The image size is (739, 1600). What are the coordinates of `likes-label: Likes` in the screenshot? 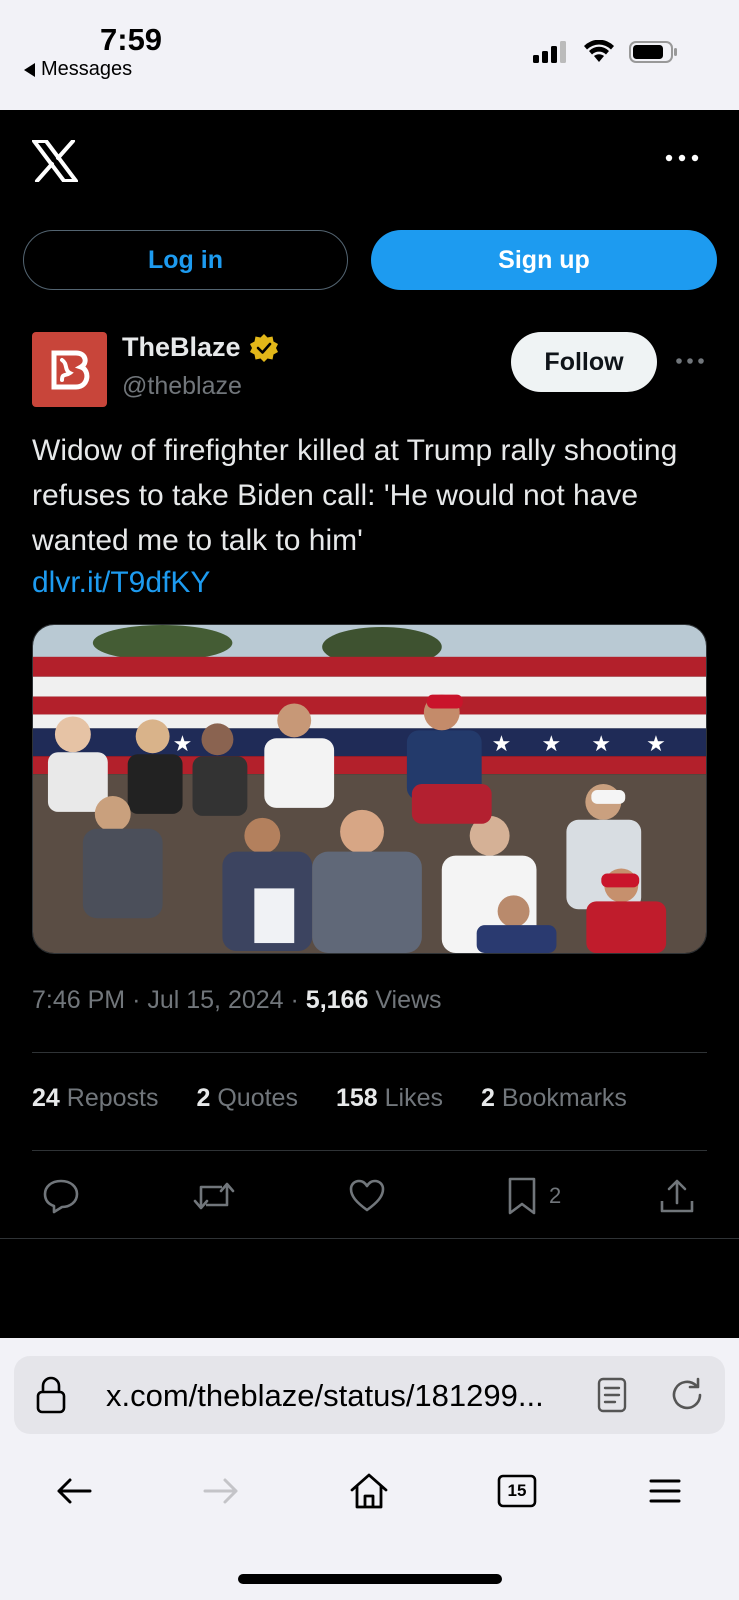 It's located at (413, 1098).